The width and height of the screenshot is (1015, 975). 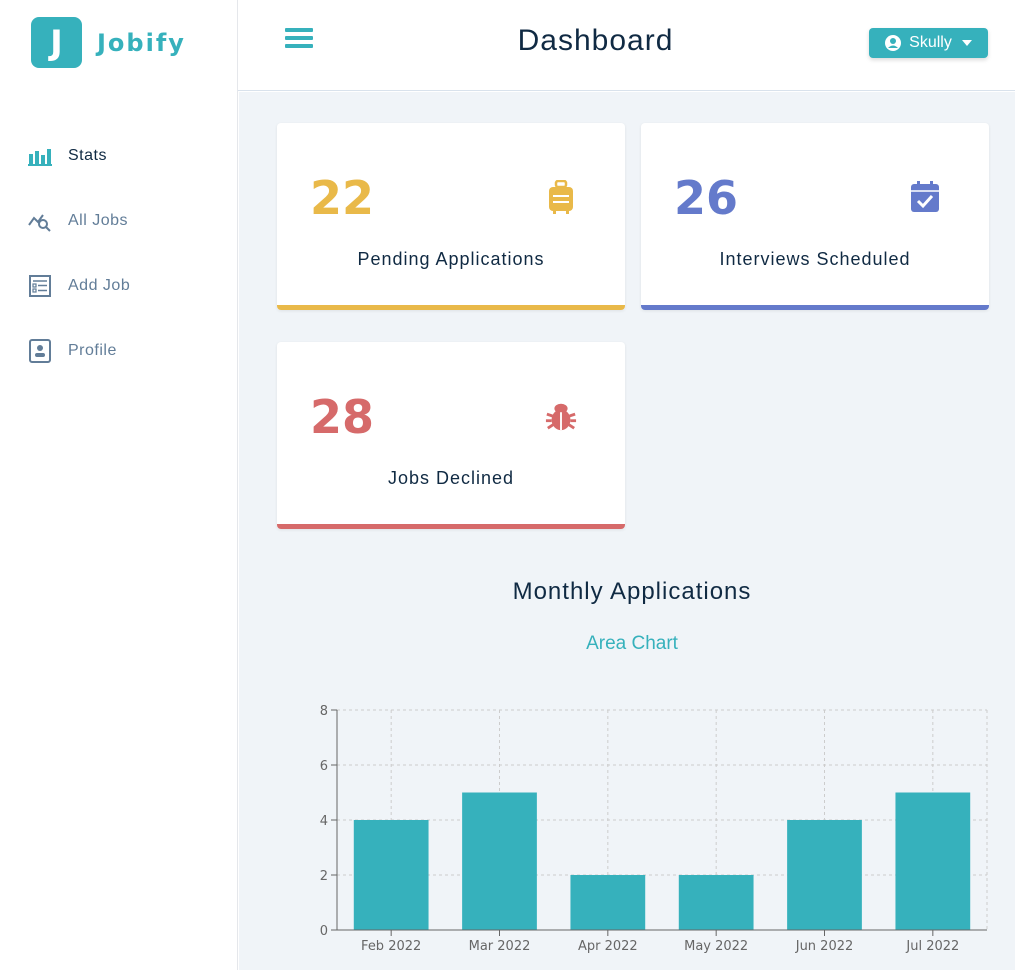 What do you see at coordinates (815, 259) in the screenshot?
I see `stat-label: Interviews Scheduled` at bounding box center [815, 259].